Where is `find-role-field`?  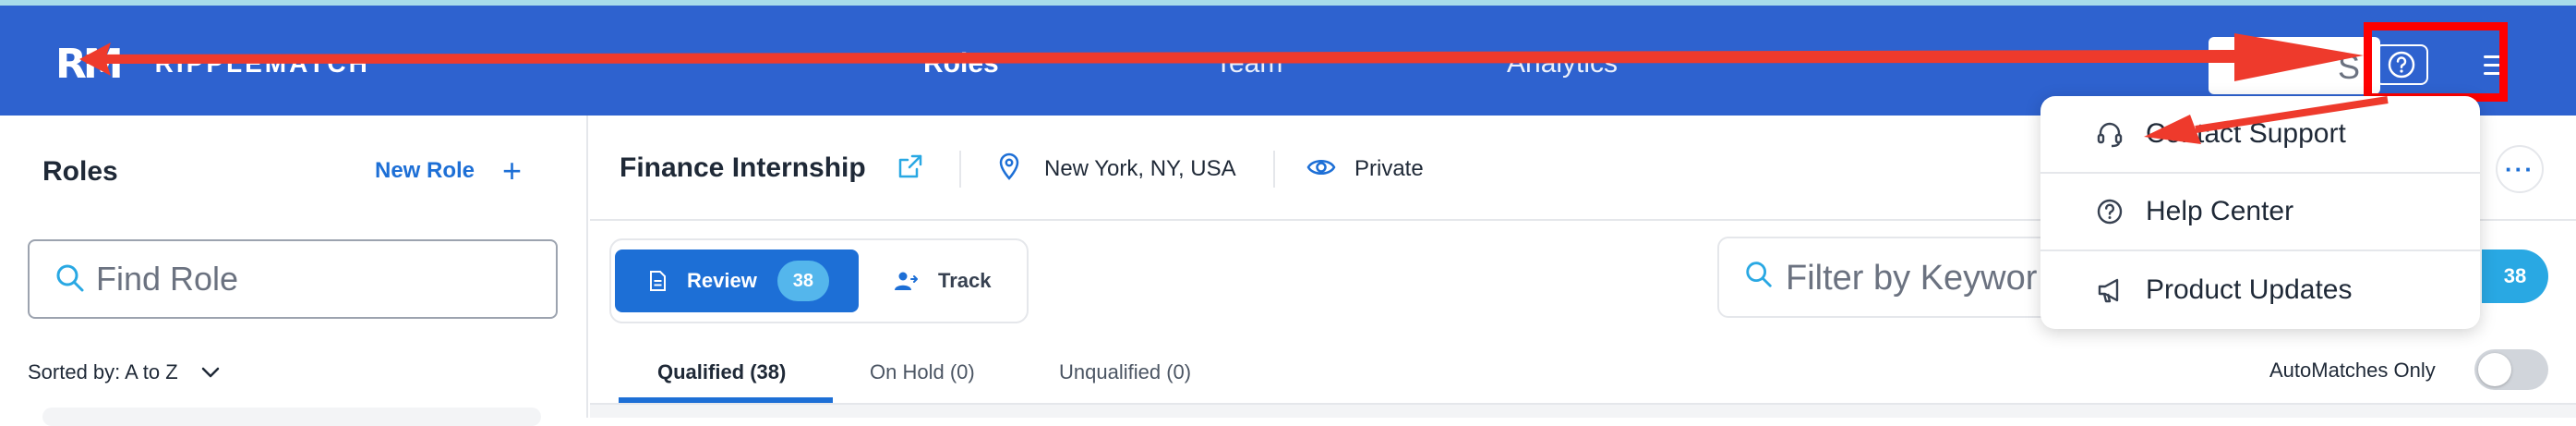
find-role-field is located at coordinates (293, 279).